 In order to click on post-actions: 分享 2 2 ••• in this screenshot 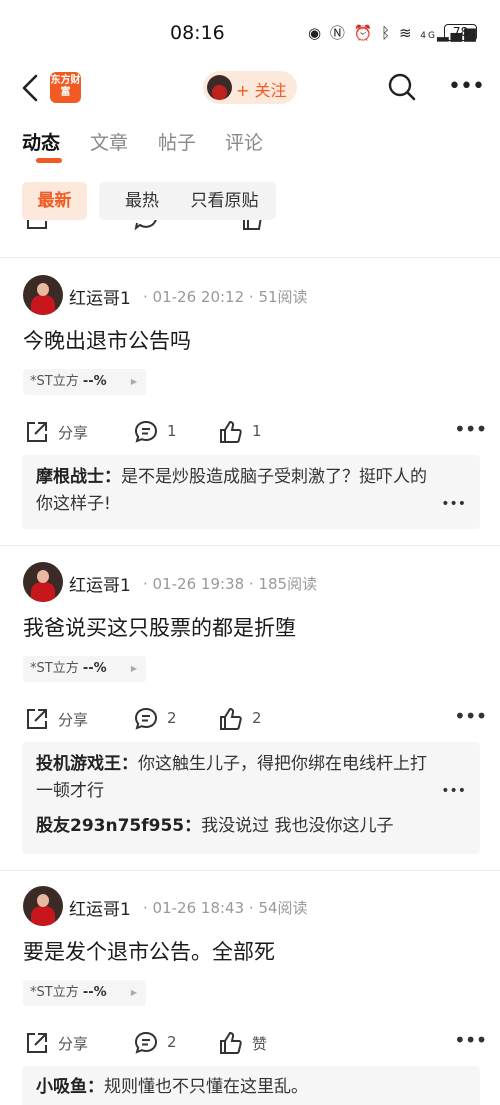, I will do `click(250, 719)`.